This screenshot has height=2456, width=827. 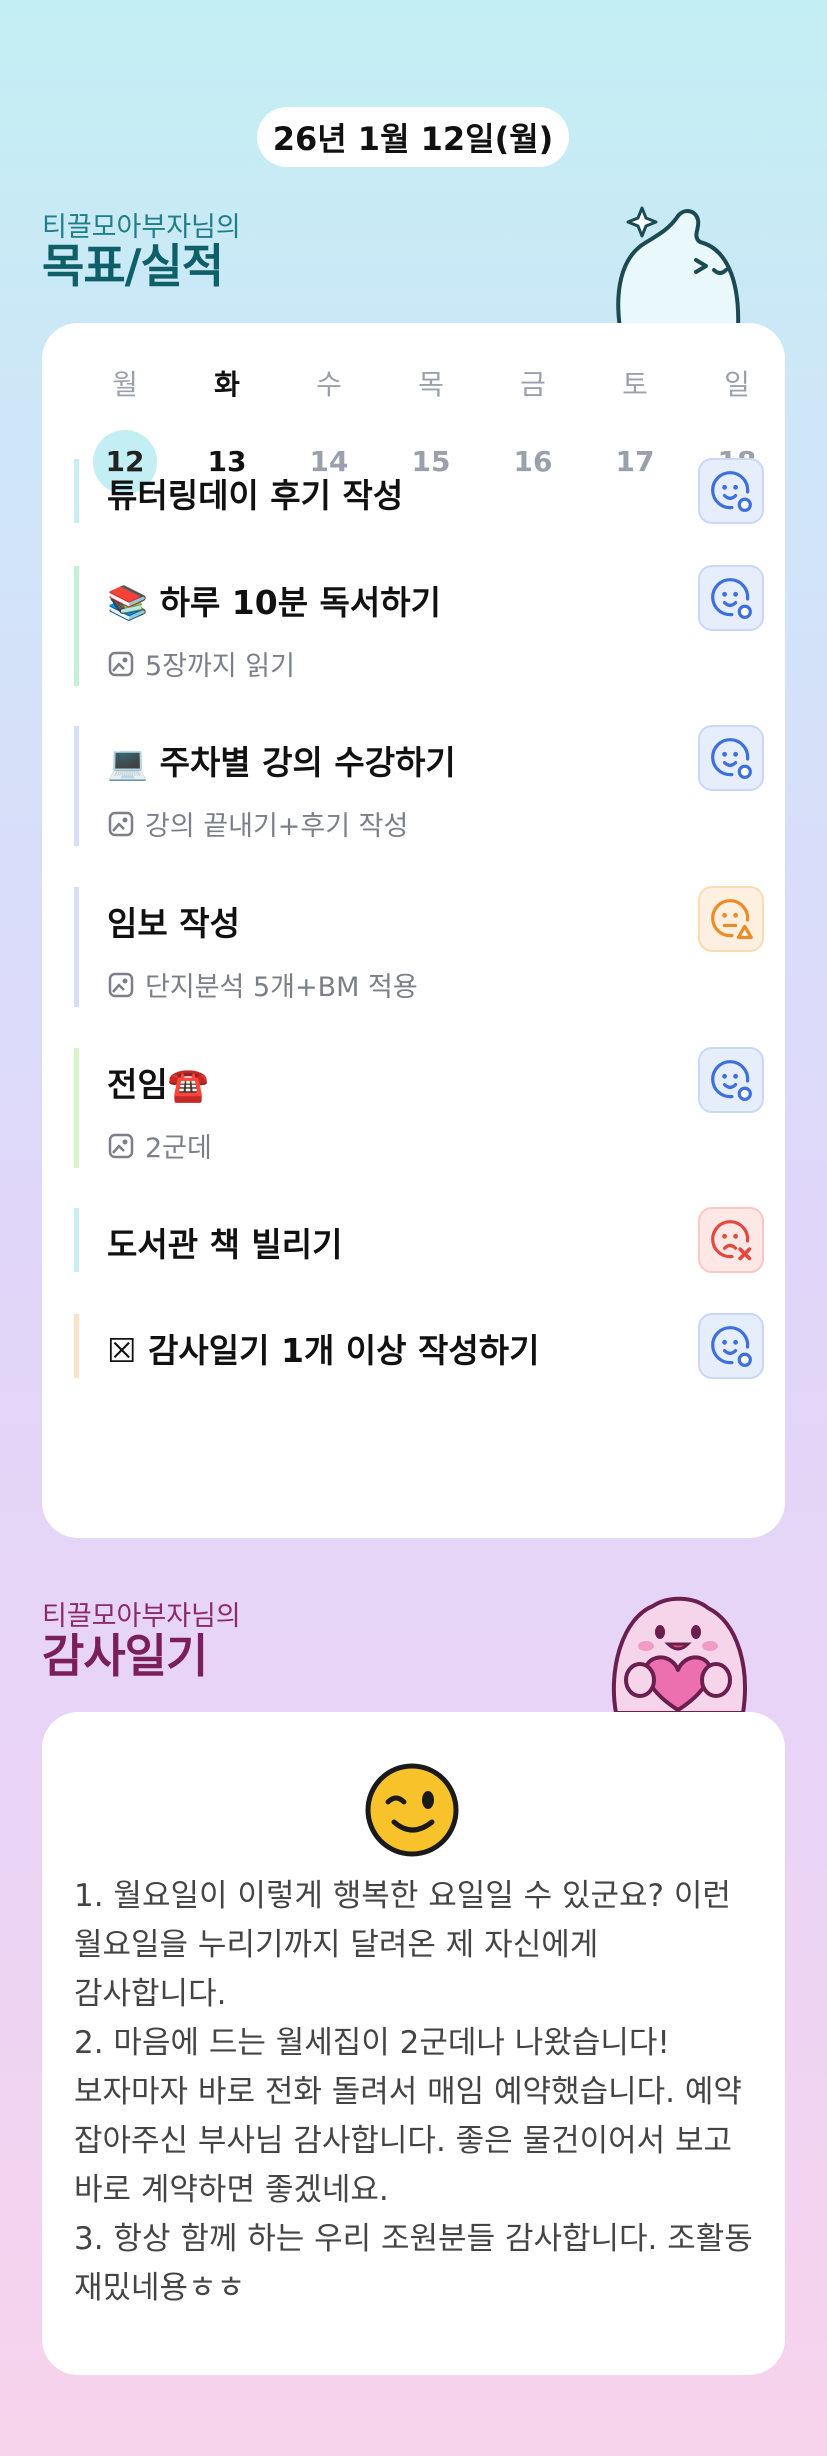 I want to click on status-fail-icon, so click(x=731, y=1240).